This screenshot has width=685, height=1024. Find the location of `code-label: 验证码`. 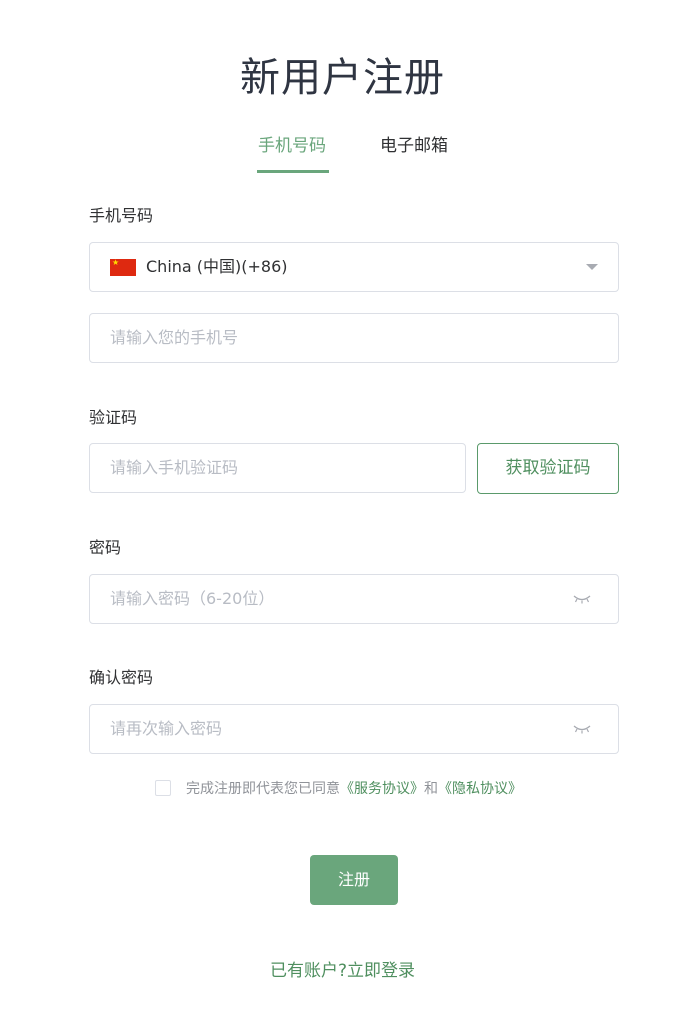

code-label: 验证码 is located at coordinates (113, 417).